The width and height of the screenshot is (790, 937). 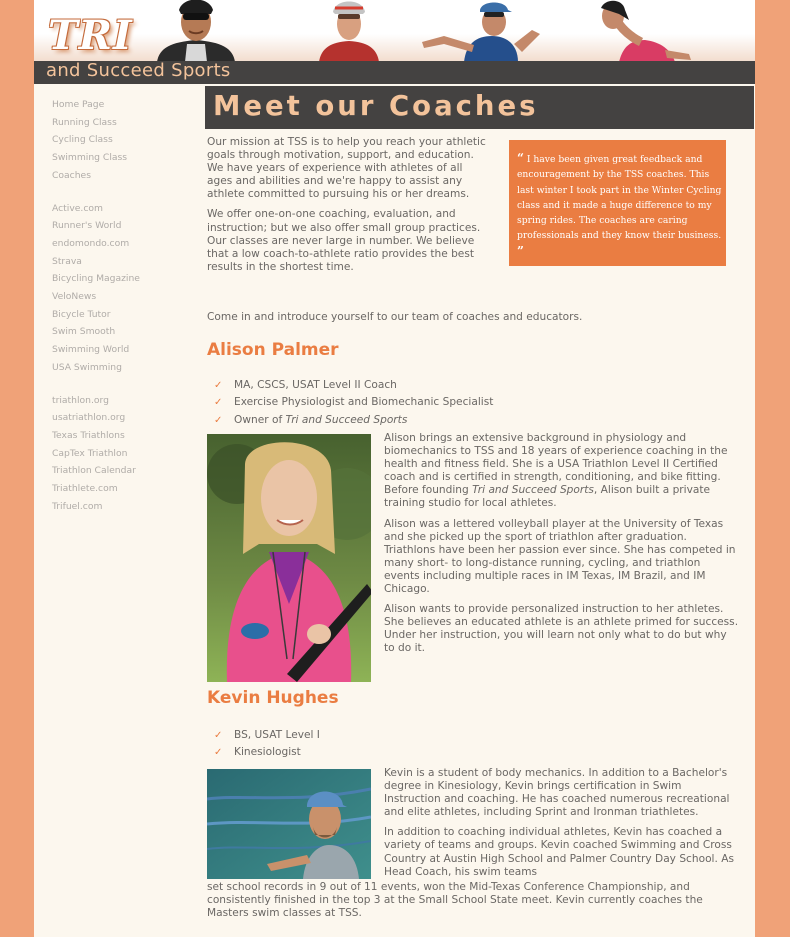 What do you see at coordinates (127, 123) in the screenshot?
I see `sidebar-item-running-class: Running Class` at bounding box center [127, 123].